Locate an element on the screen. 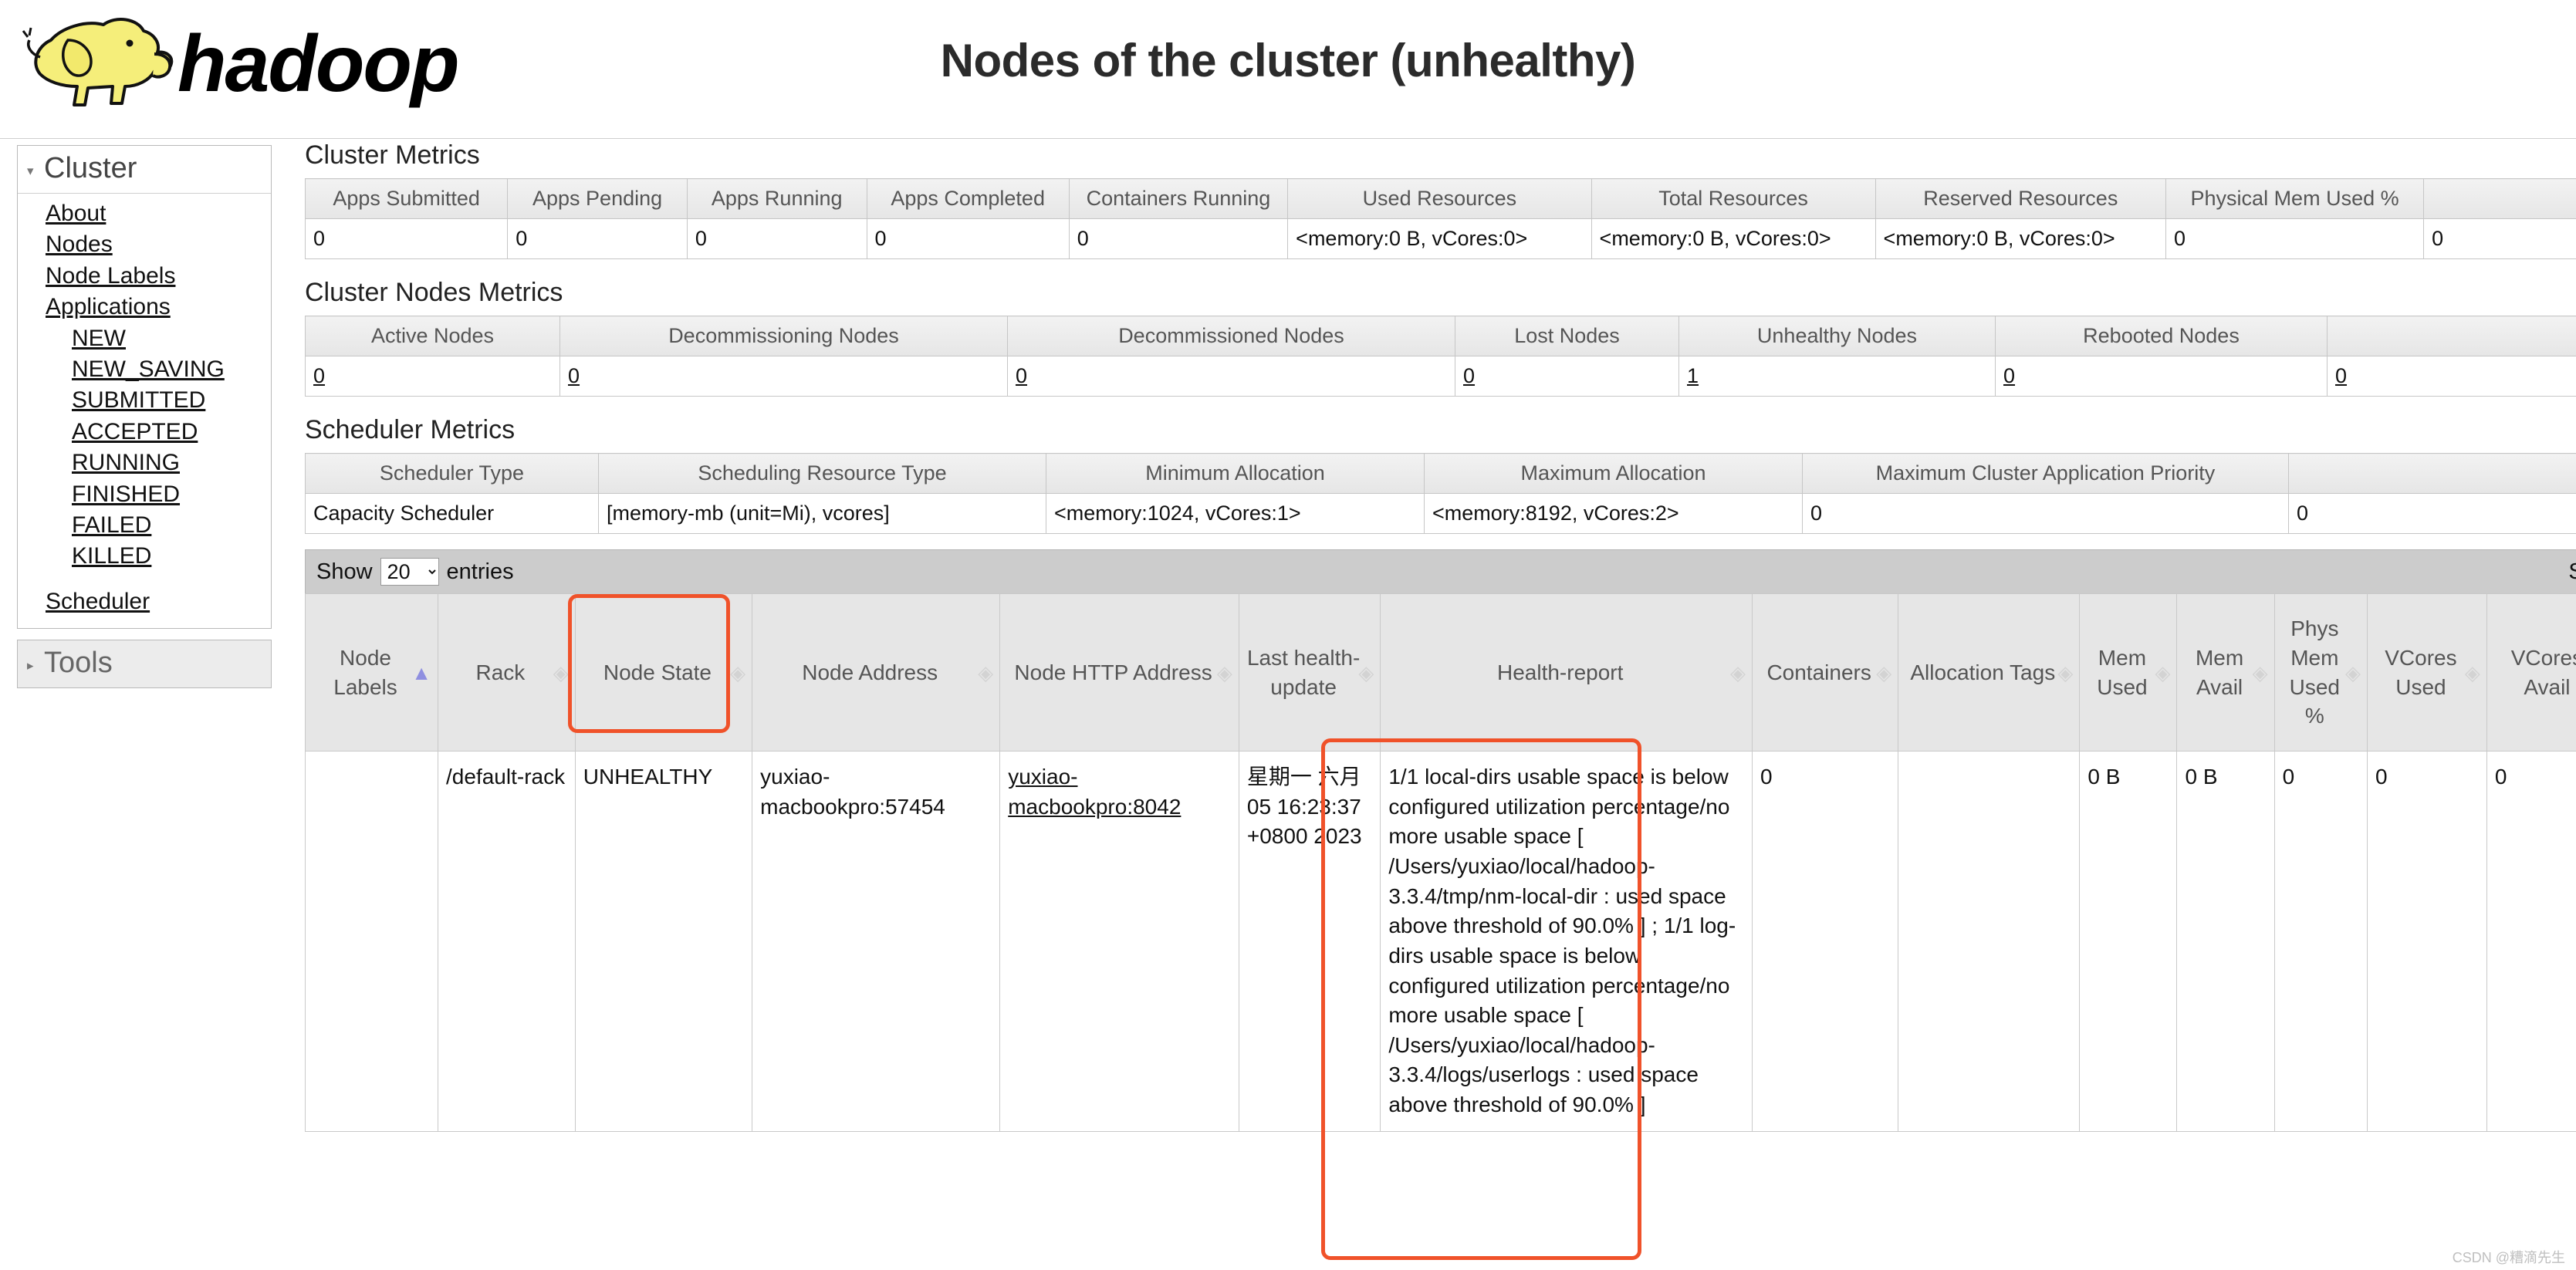 The width and height of the screenshot is (2576, 1270). column-header: Apps Completed is located at coordinates (968, 198).